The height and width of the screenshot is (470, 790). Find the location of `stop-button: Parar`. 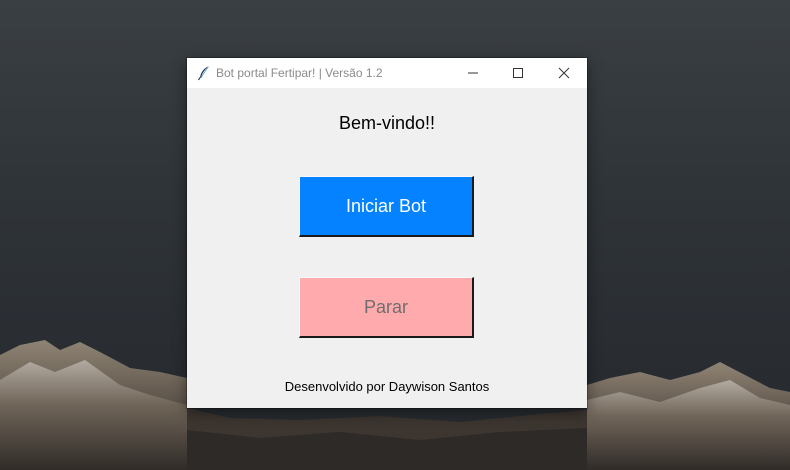

stop-button: Parar is located at coordinates (386, 307).